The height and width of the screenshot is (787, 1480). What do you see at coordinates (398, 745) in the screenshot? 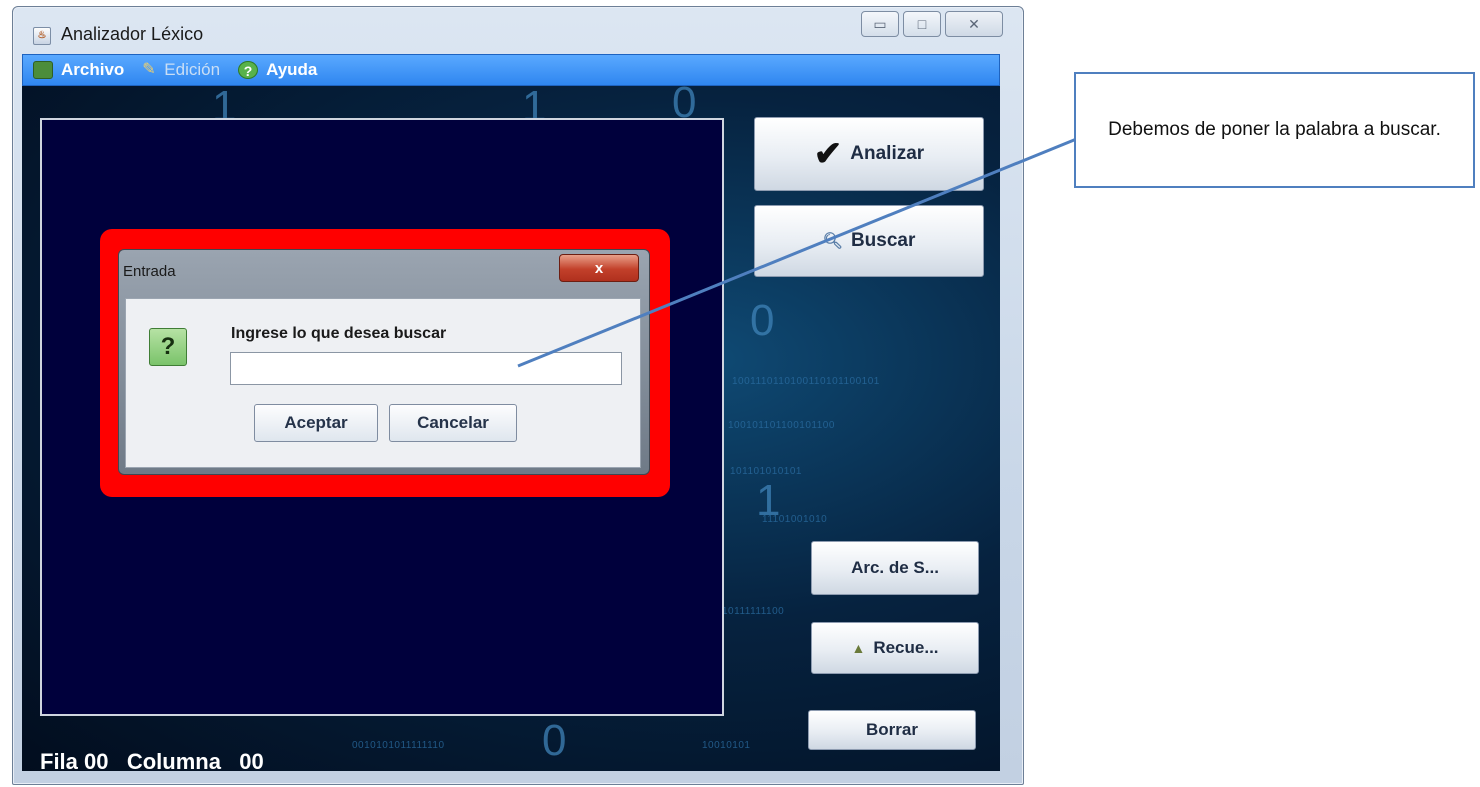
I see `background-bits: 0010101011111110` at bounding box center [398, 745].